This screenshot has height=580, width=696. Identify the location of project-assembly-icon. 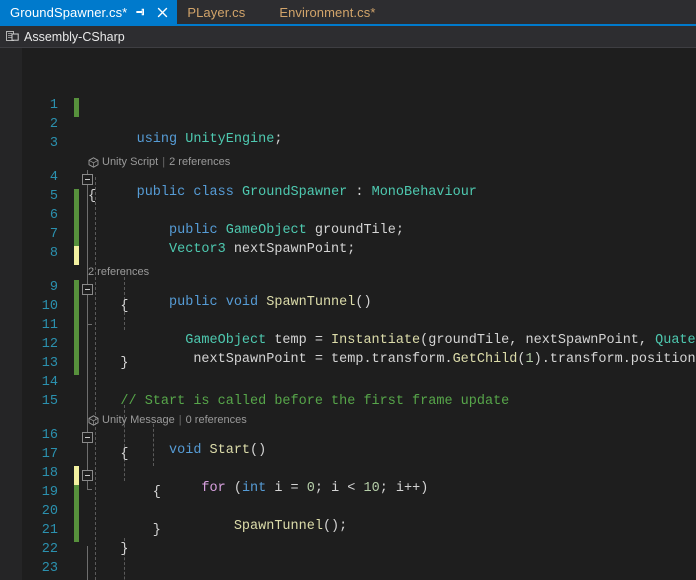
(12, 37).